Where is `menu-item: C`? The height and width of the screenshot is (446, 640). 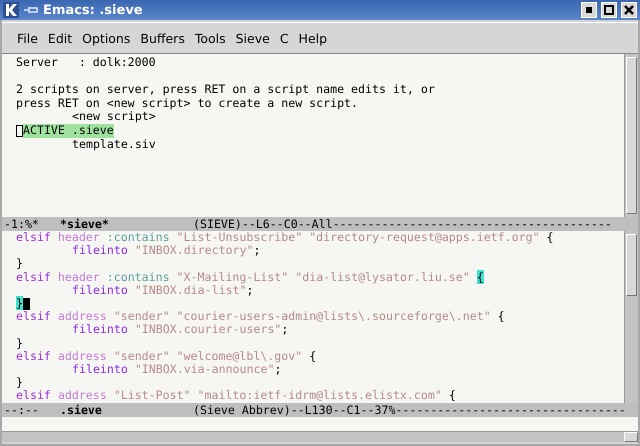
menu-item: C is located at coordinates (284, 38).